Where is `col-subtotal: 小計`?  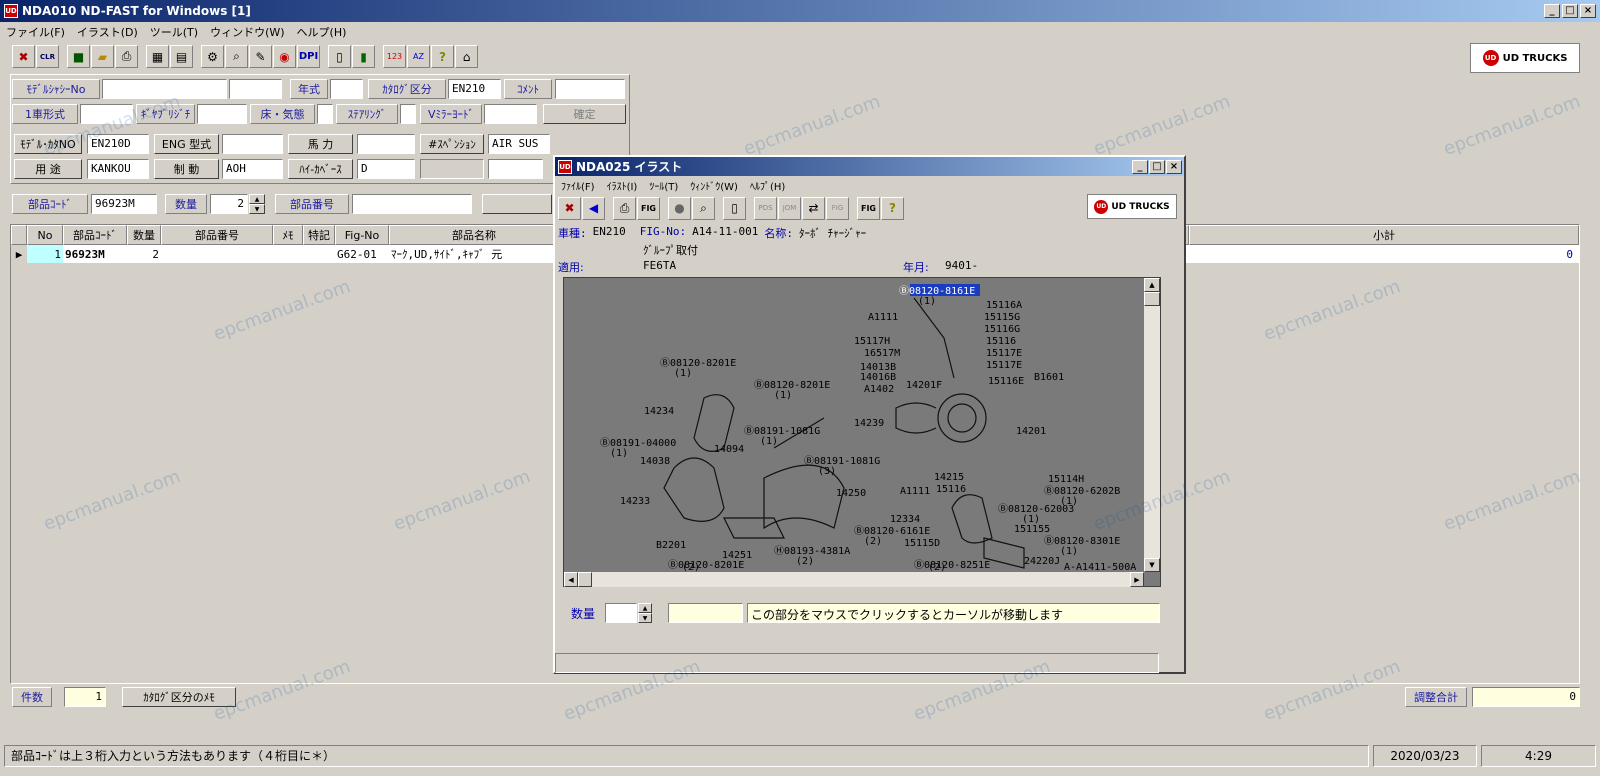 col-subtotal: 小計 is located at coordinates (1384, 235).